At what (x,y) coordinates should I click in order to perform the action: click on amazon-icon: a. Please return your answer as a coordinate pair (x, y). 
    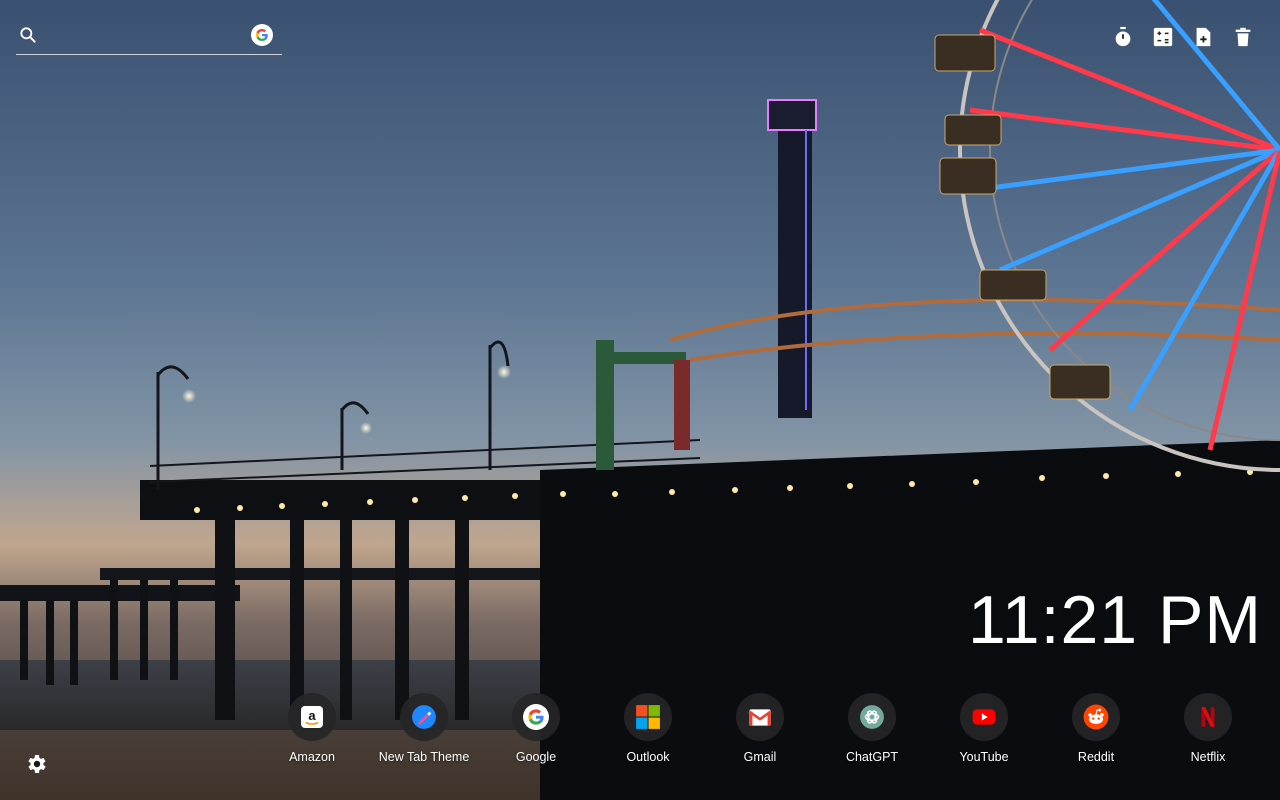
    Looking at the image, I should click on (312, 717).